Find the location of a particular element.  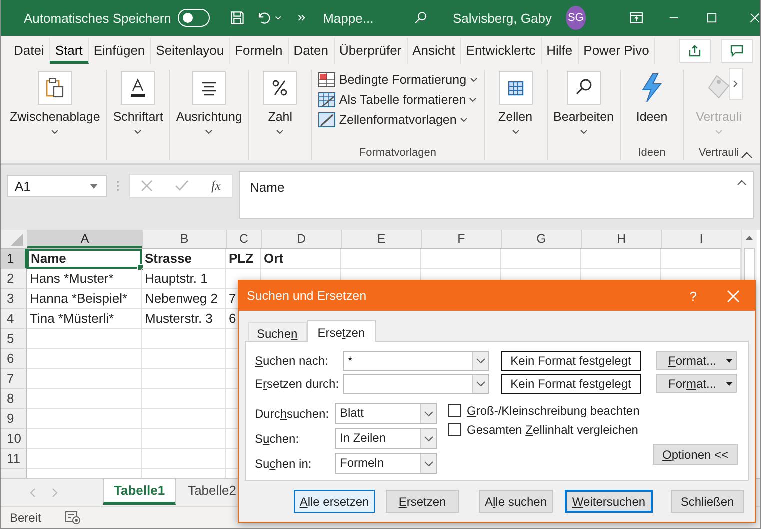

insert-function-button: fx is located at coordinates (216, 186).